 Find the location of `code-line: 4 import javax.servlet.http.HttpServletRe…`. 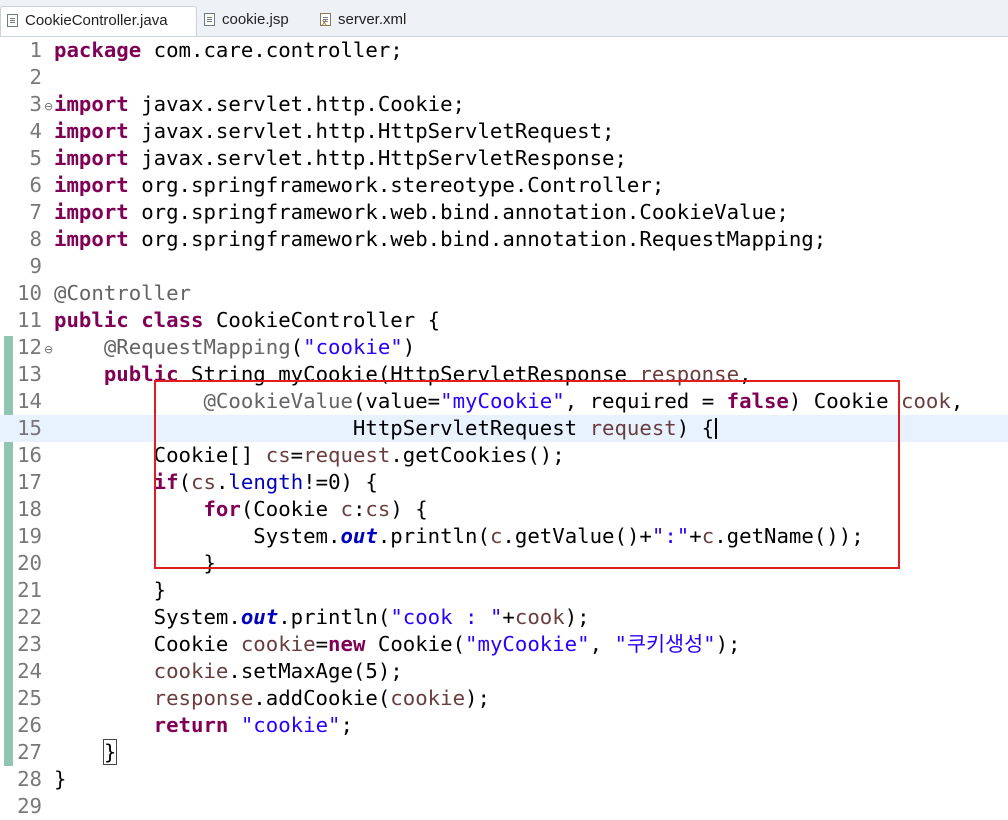

code-line: 4 import javax.servlet.http.HttpServletRe… is located at coordinates (504, 131).